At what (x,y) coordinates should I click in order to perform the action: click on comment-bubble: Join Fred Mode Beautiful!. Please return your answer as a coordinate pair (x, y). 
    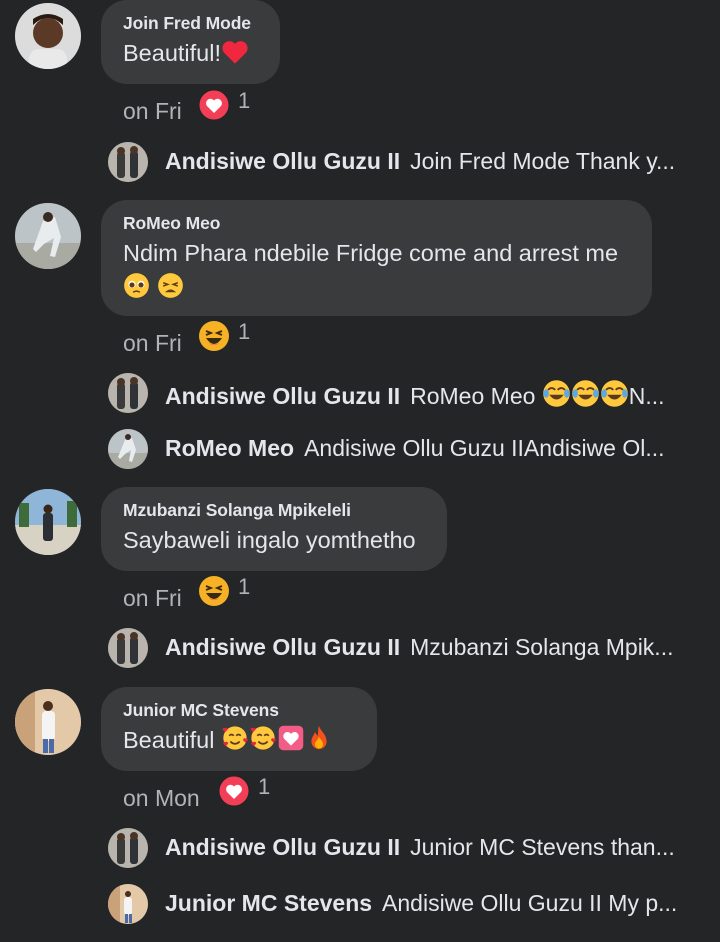
    Looking at the image, I should click on (190, 42).